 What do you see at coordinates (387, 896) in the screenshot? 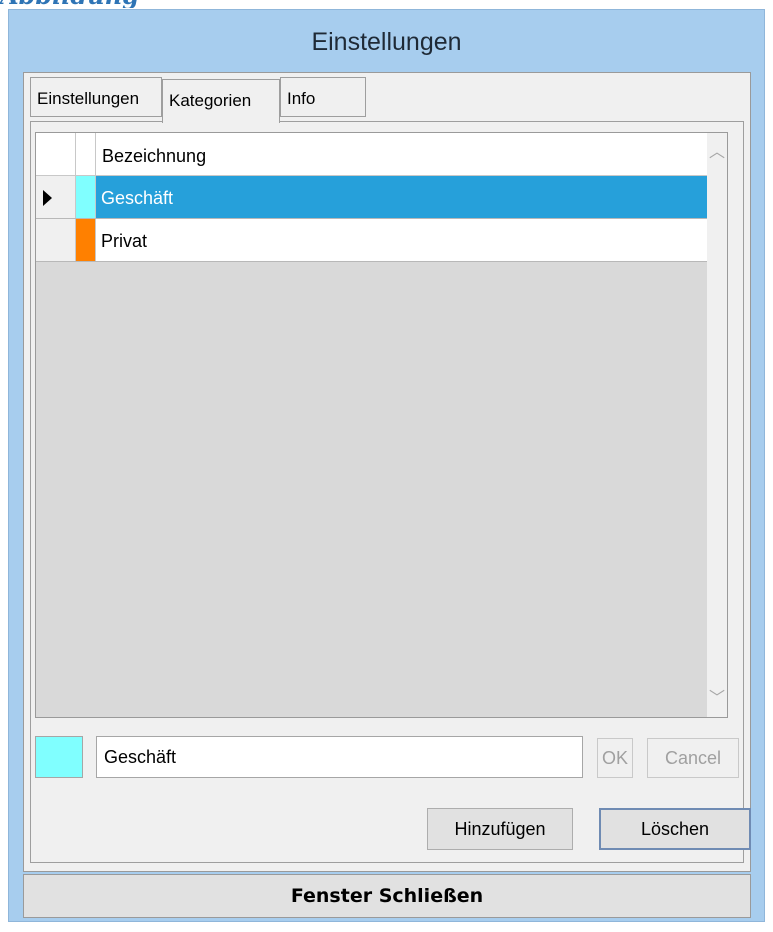
I see `close-window-button: Fenster Schließen` at bounding box center [387, 896].